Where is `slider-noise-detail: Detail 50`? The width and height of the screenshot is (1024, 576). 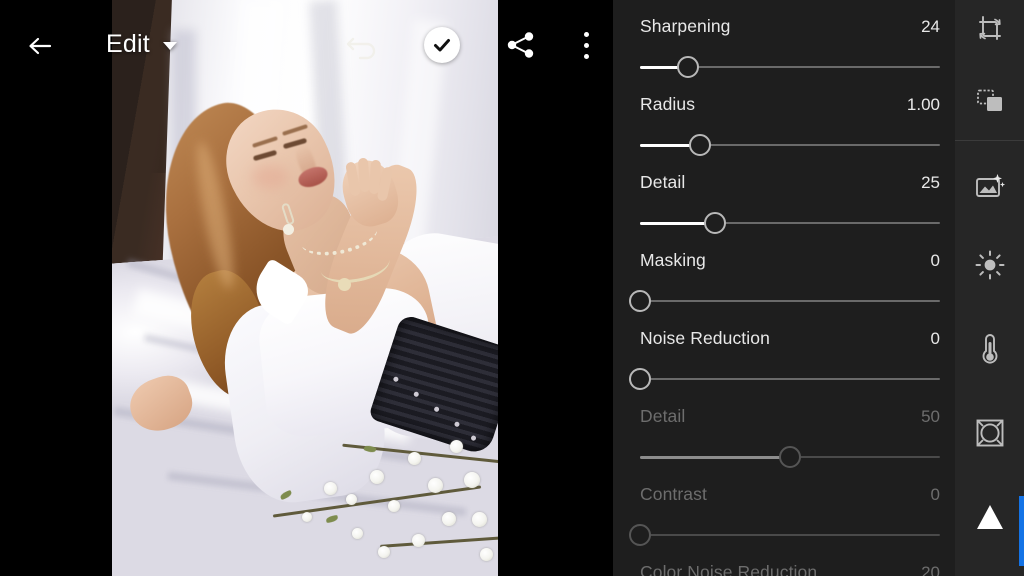
slider-noise-detail: Detail 50 is located at coordinates (784, 445).